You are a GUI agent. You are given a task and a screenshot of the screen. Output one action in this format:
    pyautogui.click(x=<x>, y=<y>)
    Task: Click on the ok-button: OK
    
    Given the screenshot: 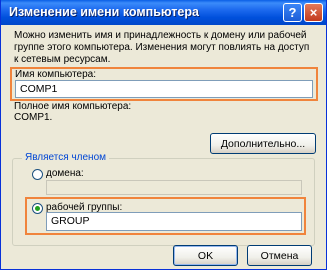 What is the action you would take?
    pyautogui.click(x=205, y=255)
    